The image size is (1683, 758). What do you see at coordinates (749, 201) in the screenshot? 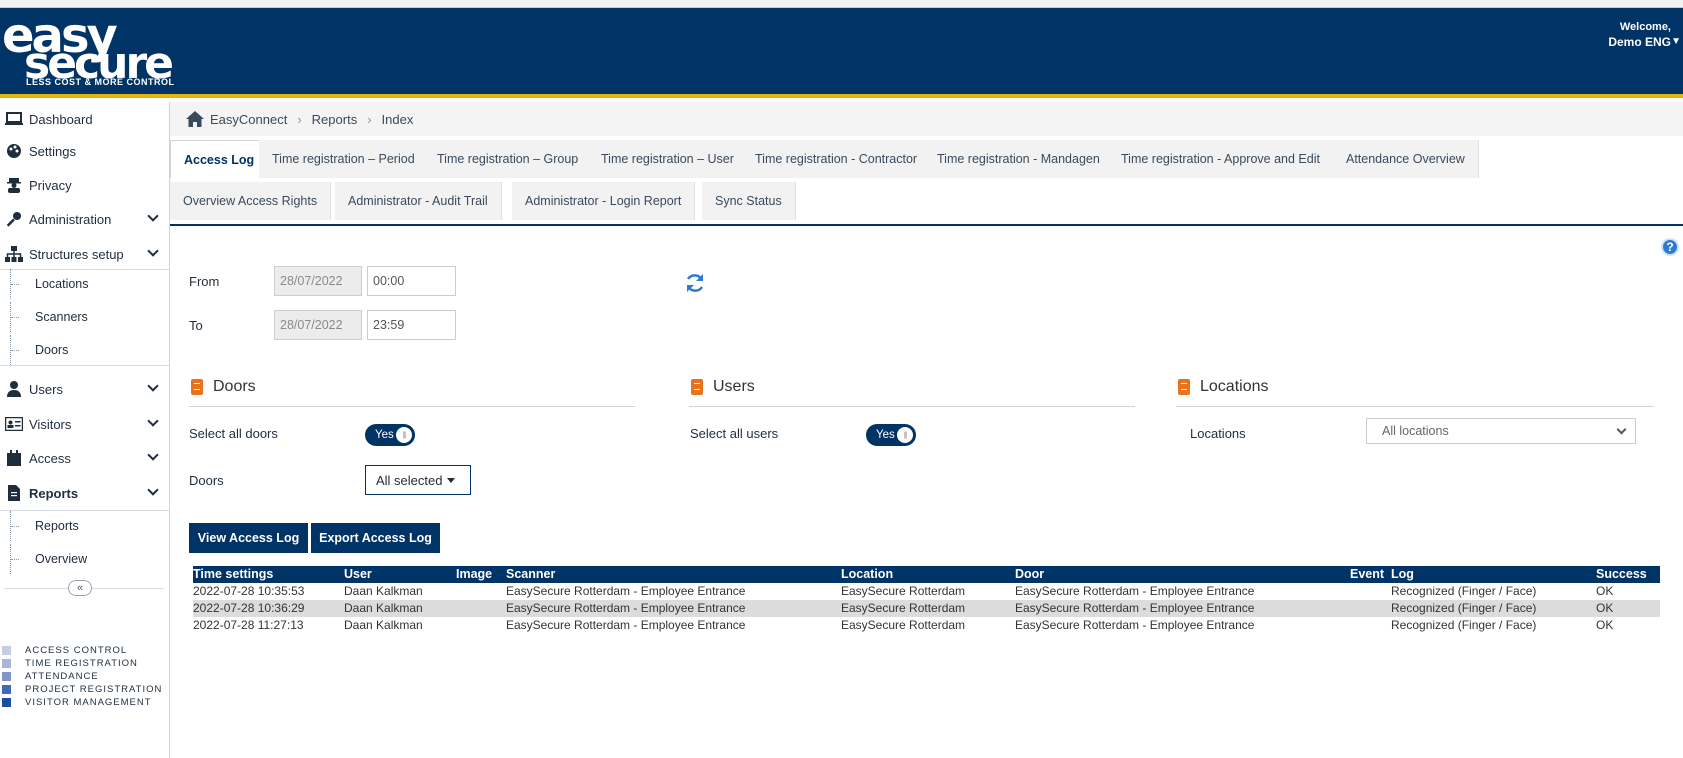
I see `tab-sync-status: Sync Status` at bounding box center [749, 201].